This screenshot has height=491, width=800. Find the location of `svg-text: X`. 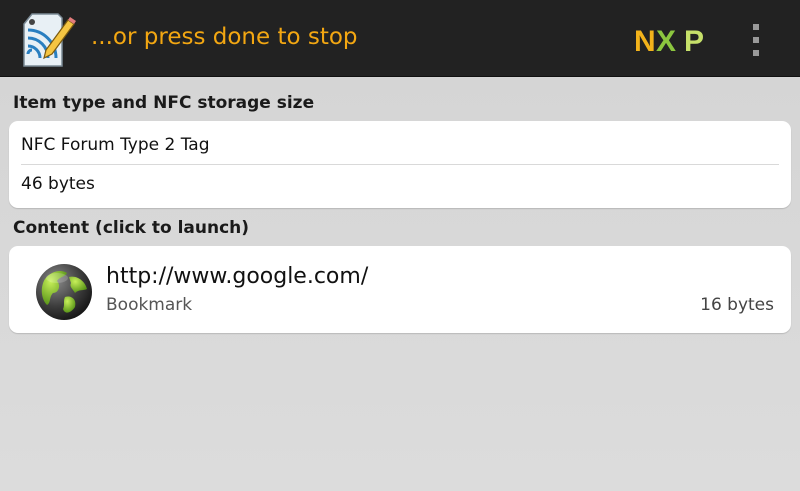

svg-text: X is located at coordinates (666, 39).